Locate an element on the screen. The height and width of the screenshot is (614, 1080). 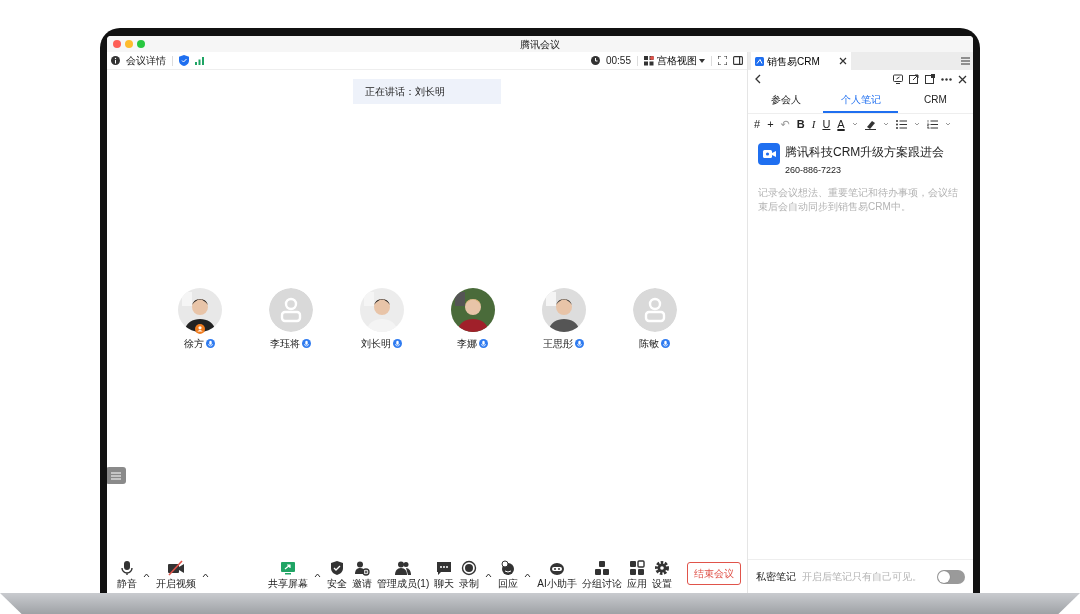
toolbar-button: 应用 is located at coordinates (636, 574).